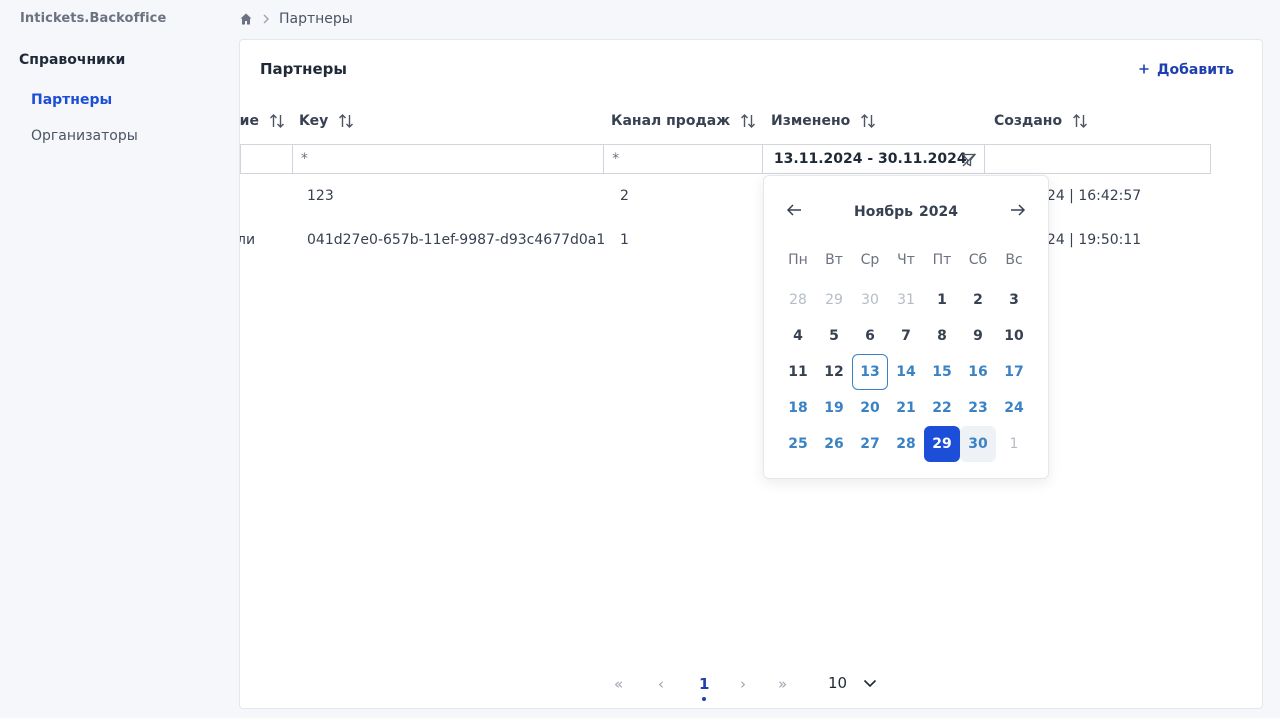 The width and height of the screenshot is (1280, 718). I want to click on breadcrumb: Партнеры, so click(296, 19).